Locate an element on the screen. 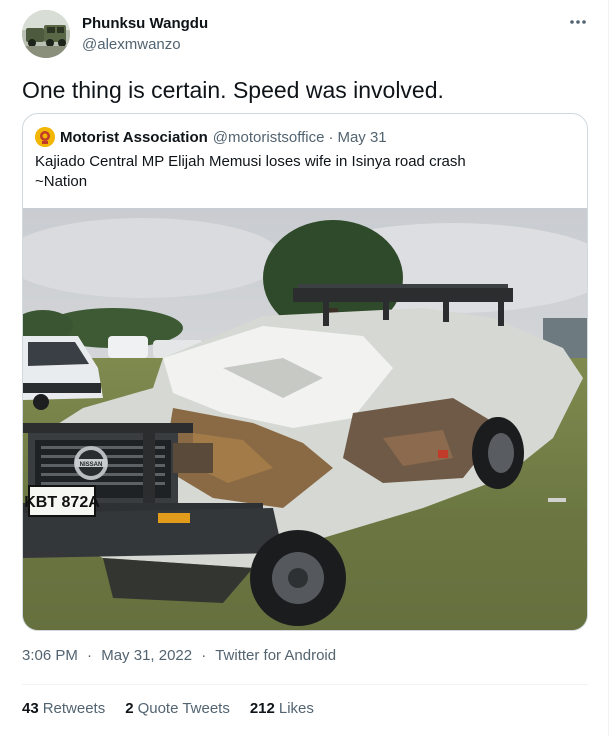  quoted-author-avatar is located at coordinates (45, 137).